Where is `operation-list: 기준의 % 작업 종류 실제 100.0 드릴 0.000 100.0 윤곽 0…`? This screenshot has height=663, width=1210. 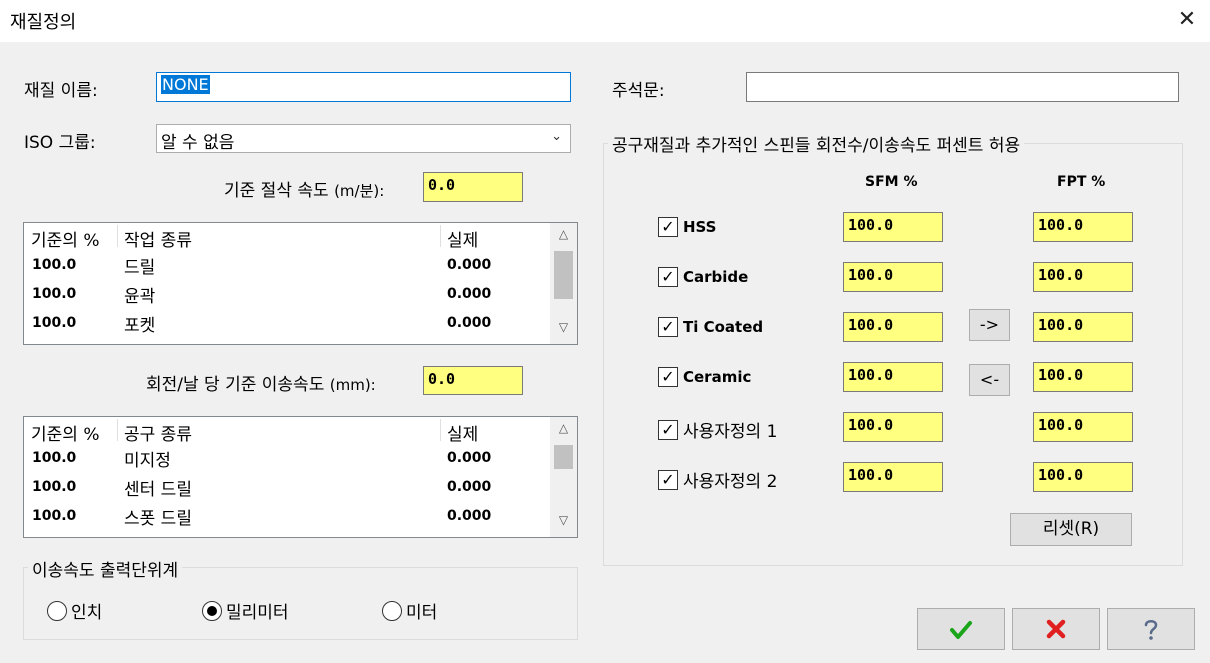 operation-list: 기준의 % 작업 종류 실제 100.0 드릴 0.000 100.0 윤곽 0… is located at coordinates (300, 283).